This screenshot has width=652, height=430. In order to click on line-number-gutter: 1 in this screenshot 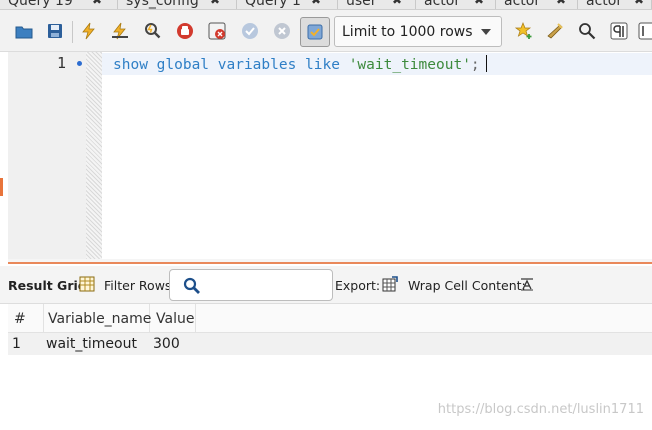, I will do `click(47, 155)`.